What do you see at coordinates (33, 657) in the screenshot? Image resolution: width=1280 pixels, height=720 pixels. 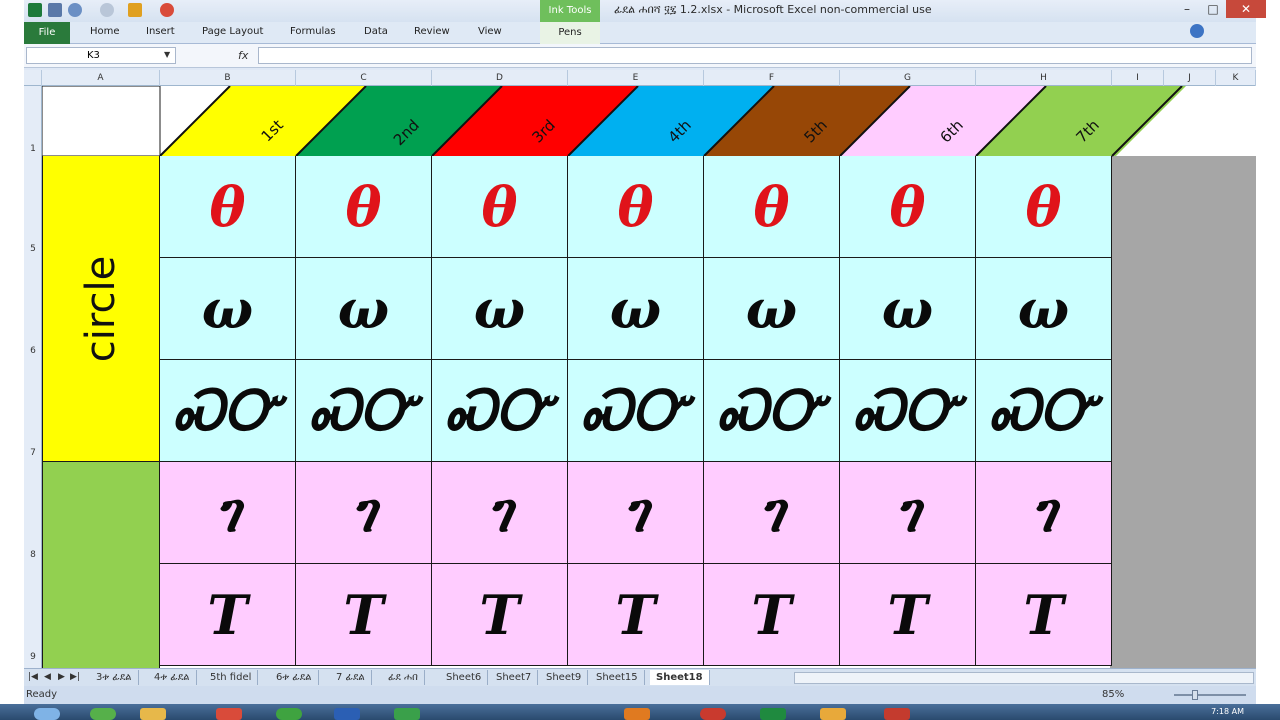 I see `row-header-9: 9` at bounding box center [33, 657].